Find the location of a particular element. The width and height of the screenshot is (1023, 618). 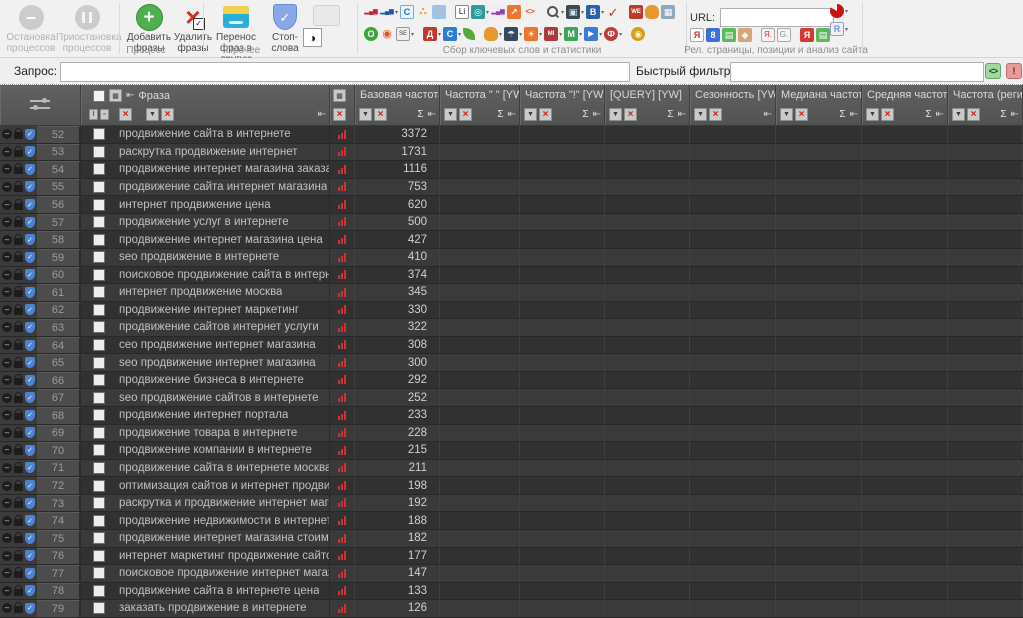

row-number: 64 is located at coordinates (59, 345).